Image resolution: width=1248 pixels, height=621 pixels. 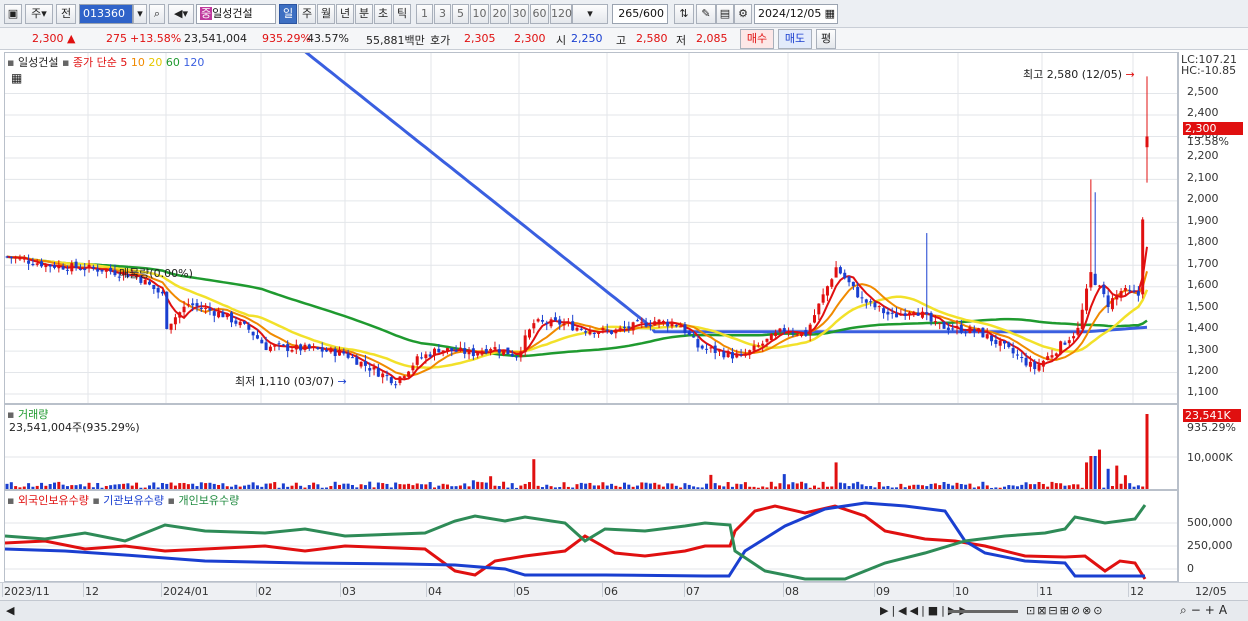 I want to click on high-annotation: 최고 2,580 (12/05) →, so click(x=1079, y=74).